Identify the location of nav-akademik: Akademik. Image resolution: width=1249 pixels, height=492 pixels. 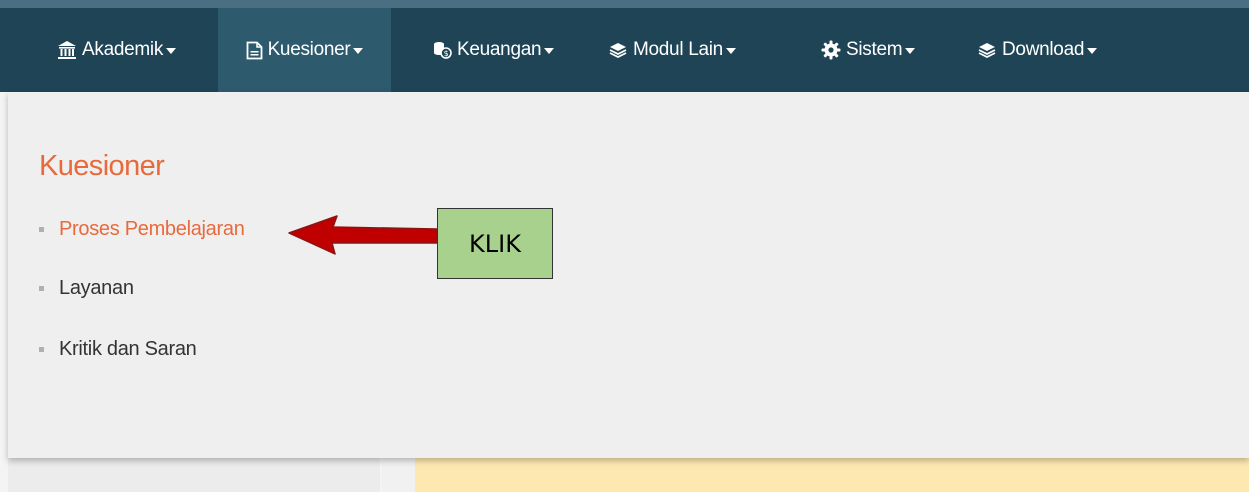
(117, 50).